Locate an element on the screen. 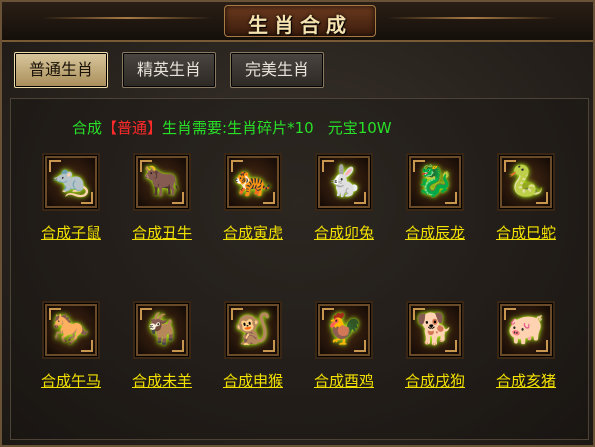  zodiac-cell: 🐉 合成辰龙 is located at coordinates (435, 199).